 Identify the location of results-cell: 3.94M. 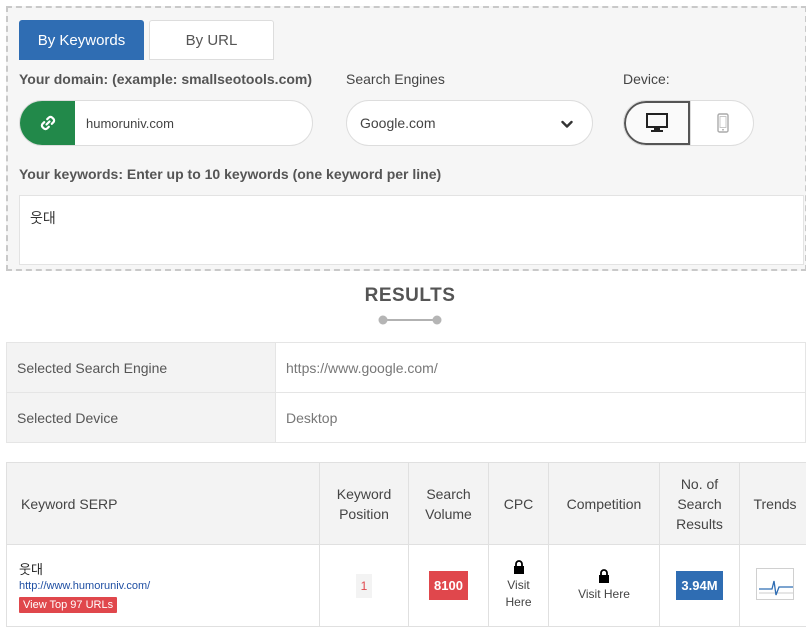
(699, 585).